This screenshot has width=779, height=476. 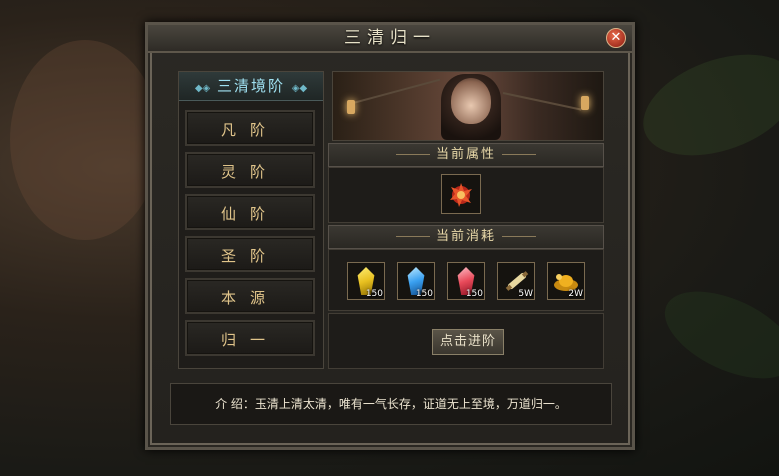 I want to click on ornament-icon: ◆◈, so click(x=202, y=88).